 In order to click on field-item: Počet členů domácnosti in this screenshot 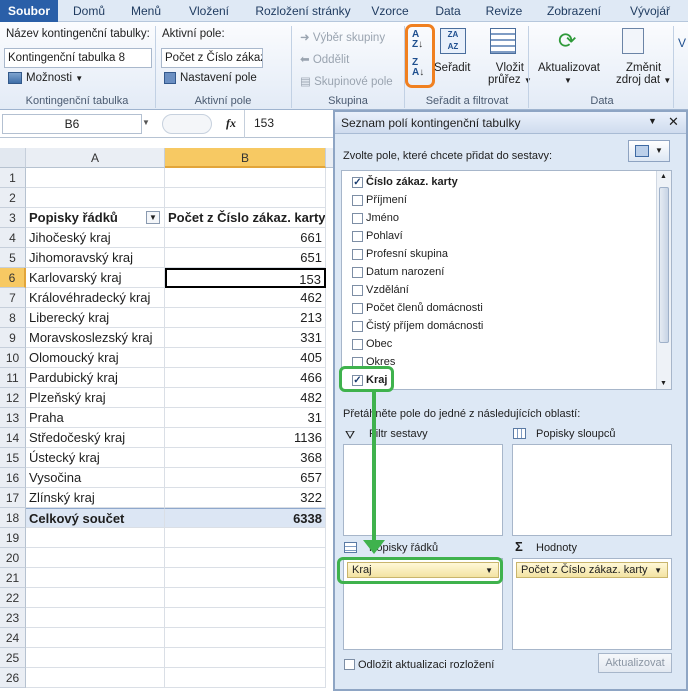, I will do `click(417, 308)`.